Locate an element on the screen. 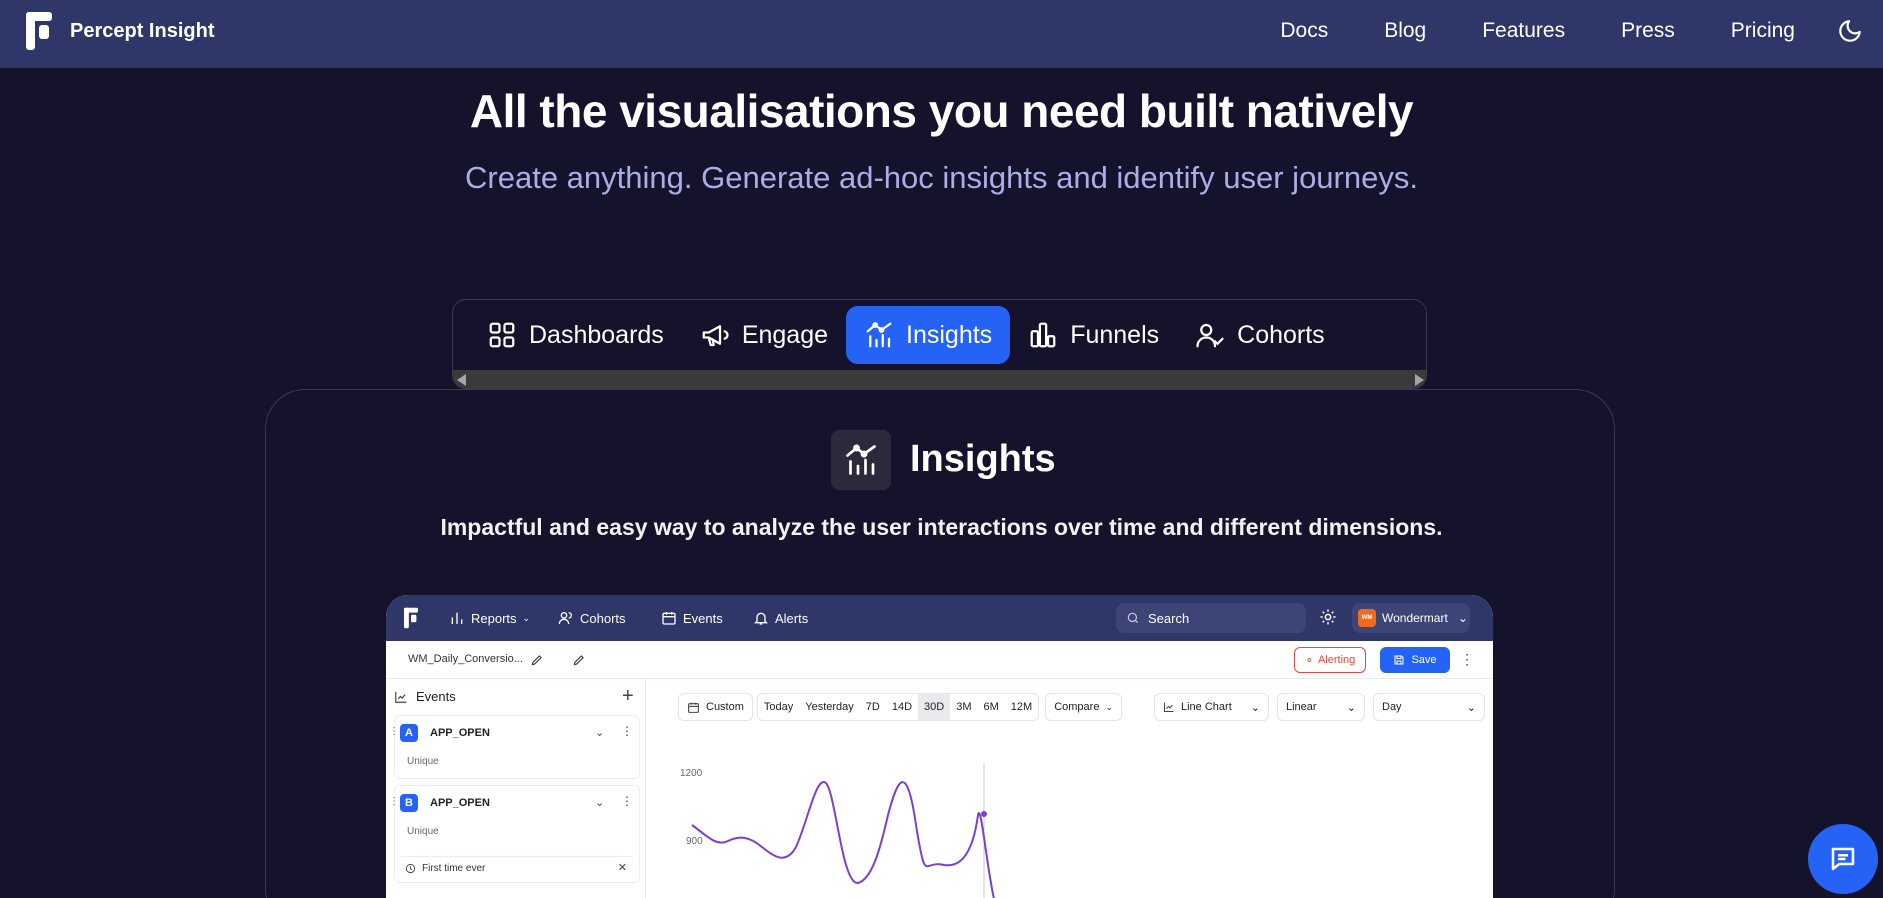 The width and height of the screenshot is (1883, 898). range-7d: 7D is located at coordinates (873, 707).